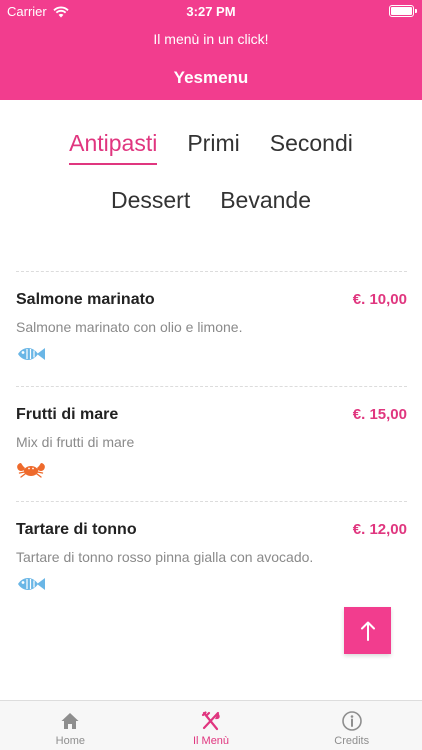 The height and width of the screenshot is (750, 422). What do you see at coordinates (67, 414) in the screenshot?
I see `item-name: Frutti di mare` at bounding box center [67, 414].